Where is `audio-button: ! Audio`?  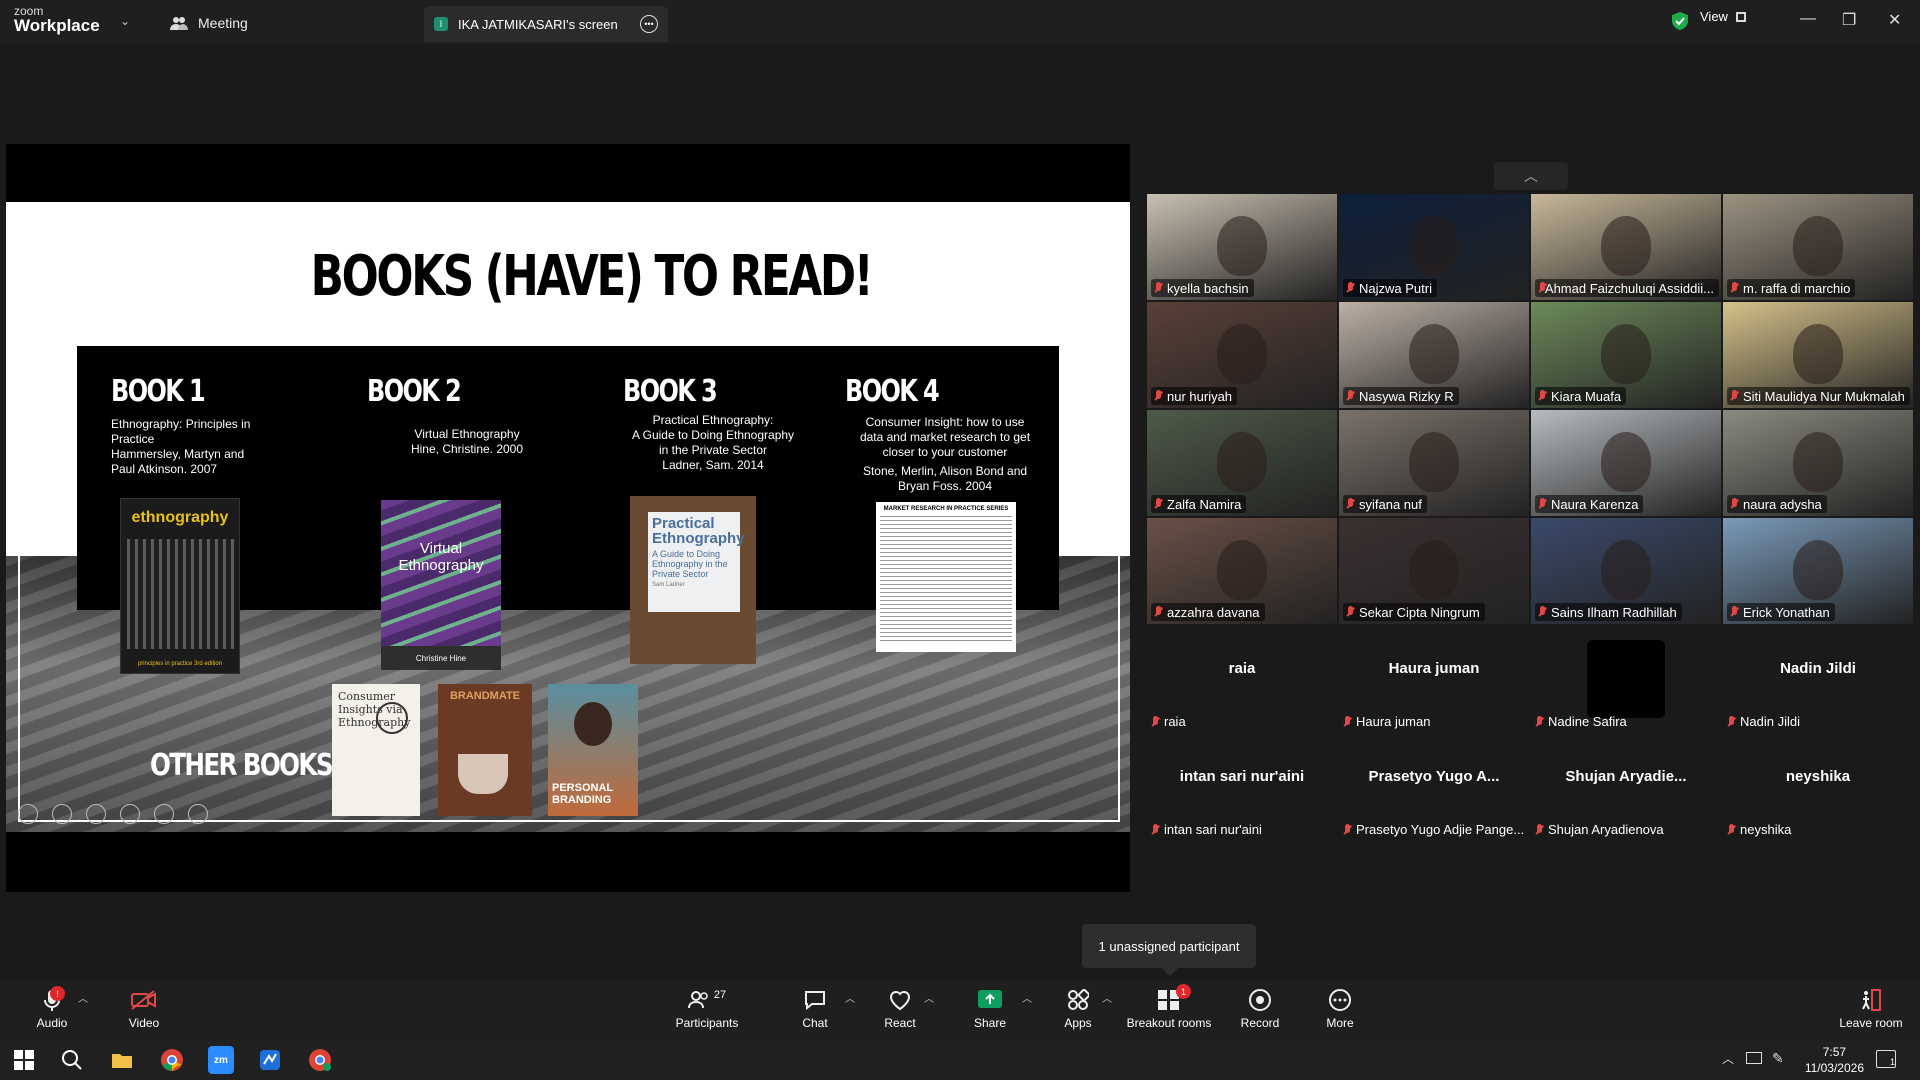
audio-button: ! Audio is located at coordinates (52, 1007).